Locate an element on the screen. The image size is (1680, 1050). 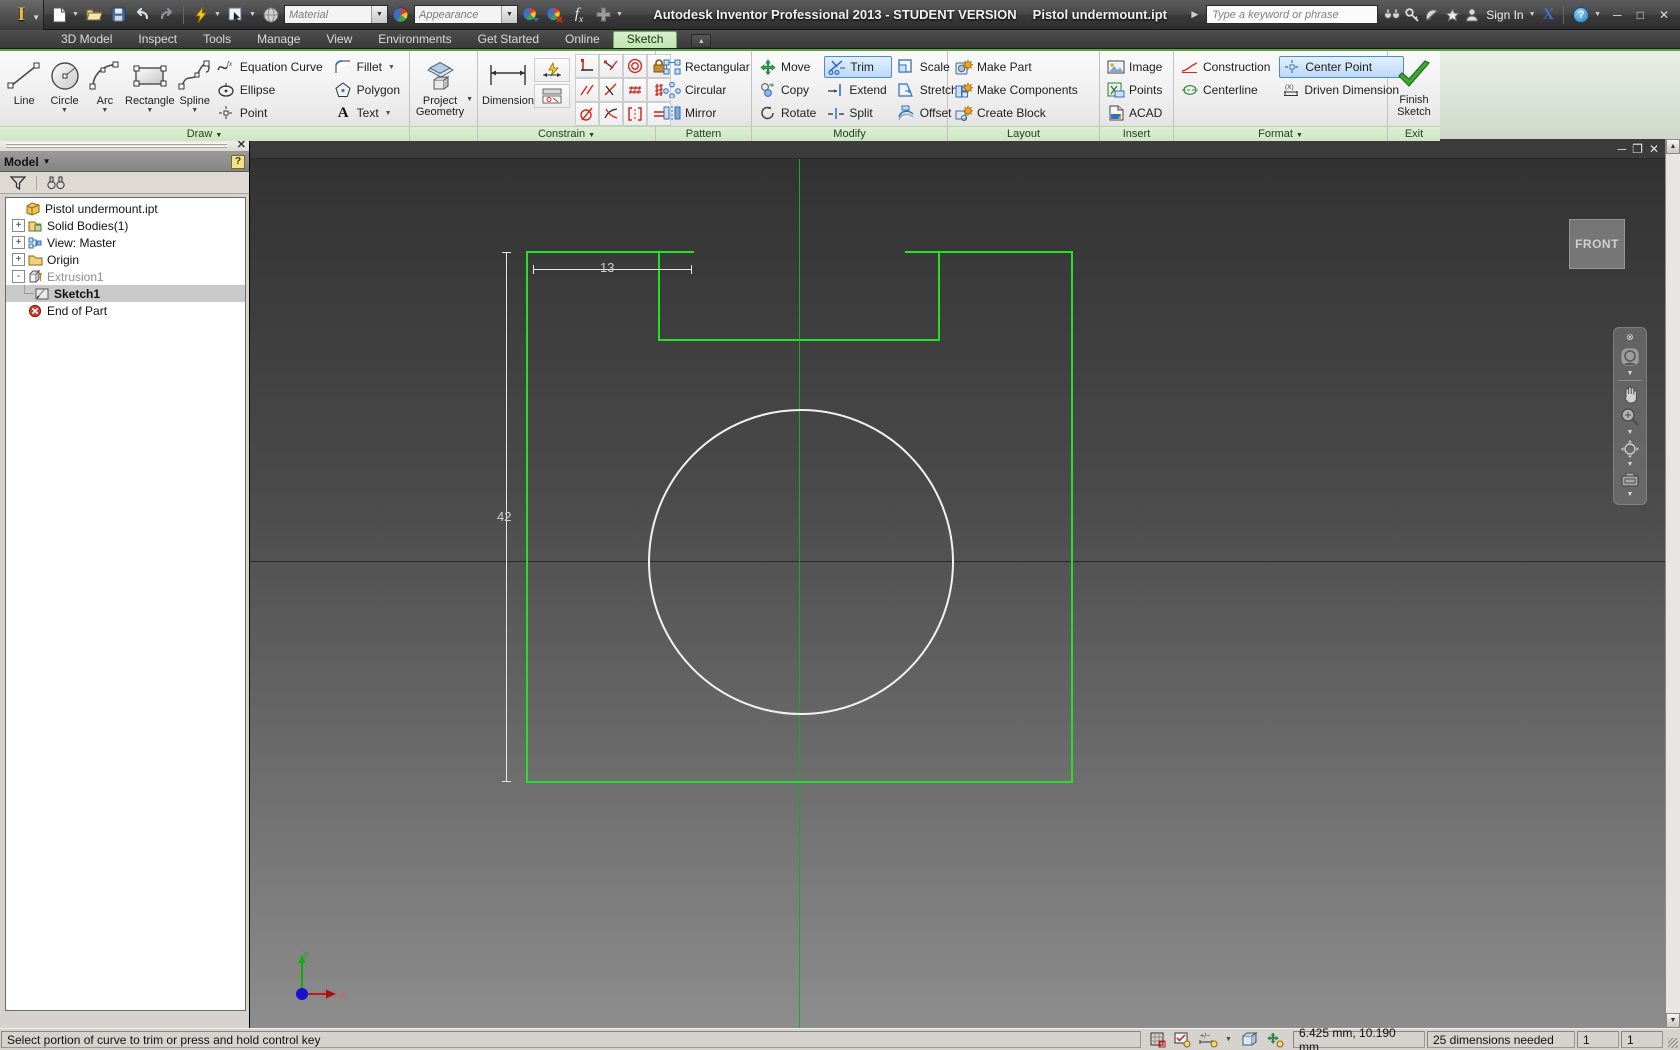
auto-dimension-icon is located at coordinates (551, 70).